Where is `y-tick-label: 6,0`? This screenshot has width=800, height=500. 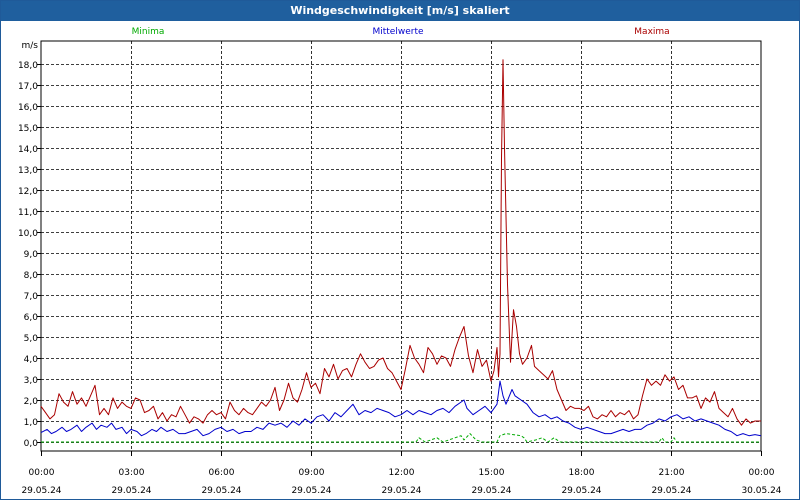 y-tick-label: 6,0 is located at coordinates (31, 318).